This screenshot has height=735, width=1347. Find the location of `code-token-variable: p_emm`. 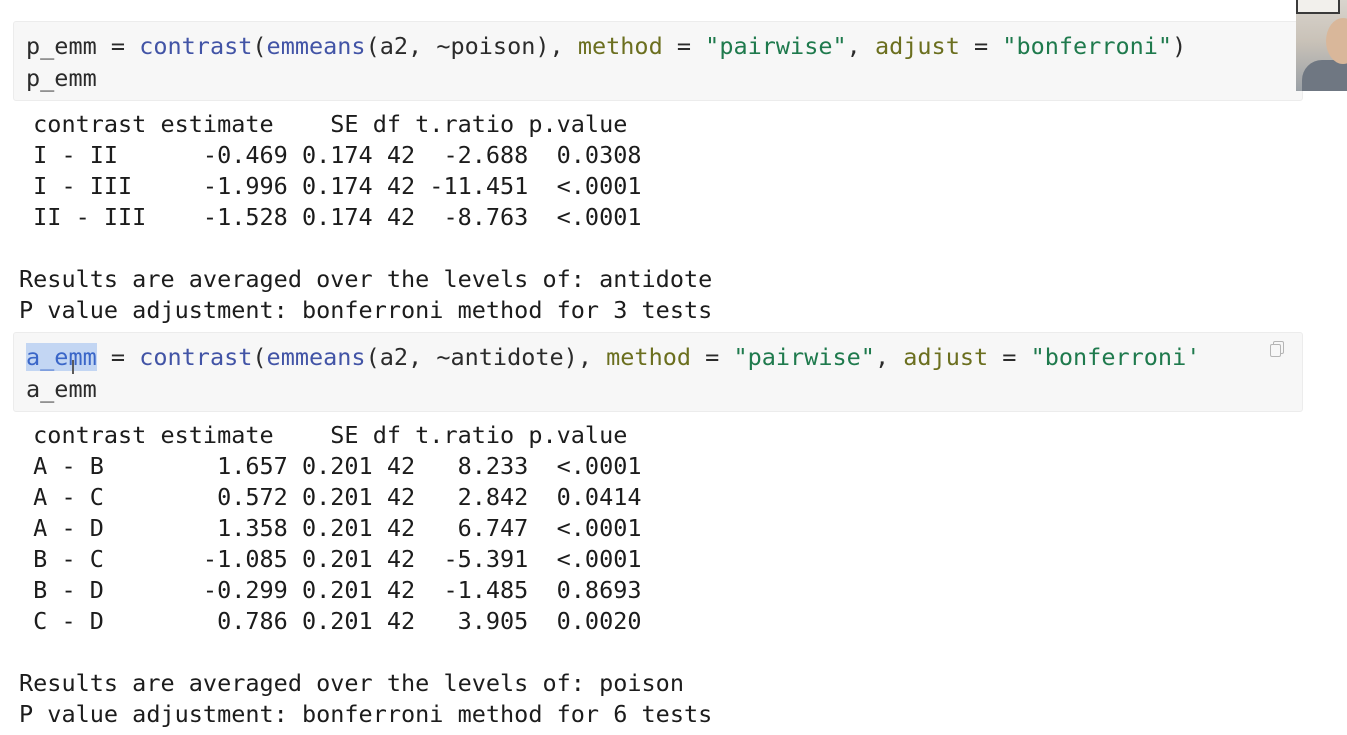

code-token-variable: p_emm is located at coordinates (61, 46).